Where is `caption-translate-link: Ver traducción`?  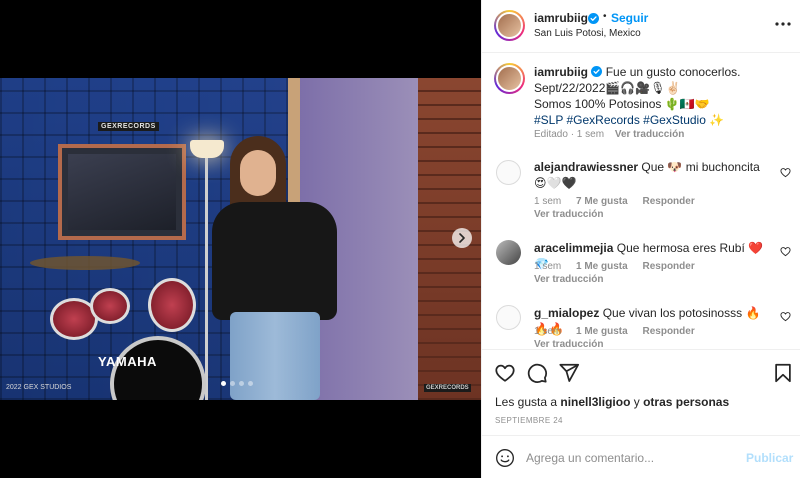
caption-translate-link: Ver traducción is located at coordinates (649, 134).